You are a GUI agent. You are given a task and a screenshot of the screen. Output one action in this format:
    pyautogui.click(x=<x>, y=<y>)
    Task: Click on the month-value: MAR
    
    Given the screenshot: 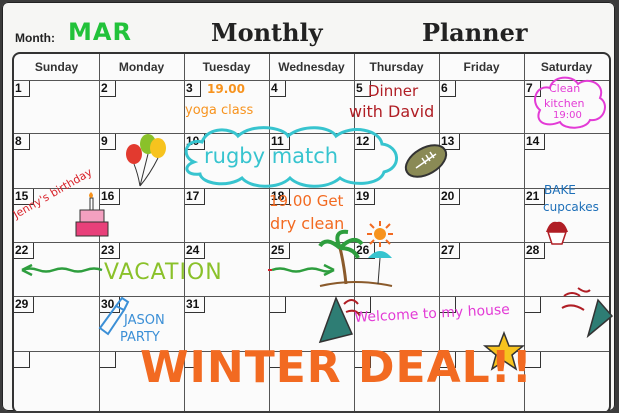 What is the action you would take?
    pyautogui.click(x=100, y=32)
    